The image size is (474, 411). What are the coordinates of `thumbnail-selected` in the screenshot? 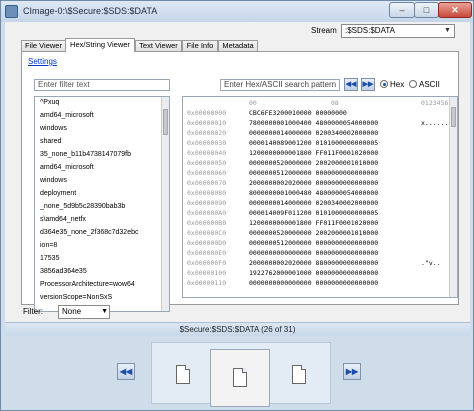 It's located at (240, 378).